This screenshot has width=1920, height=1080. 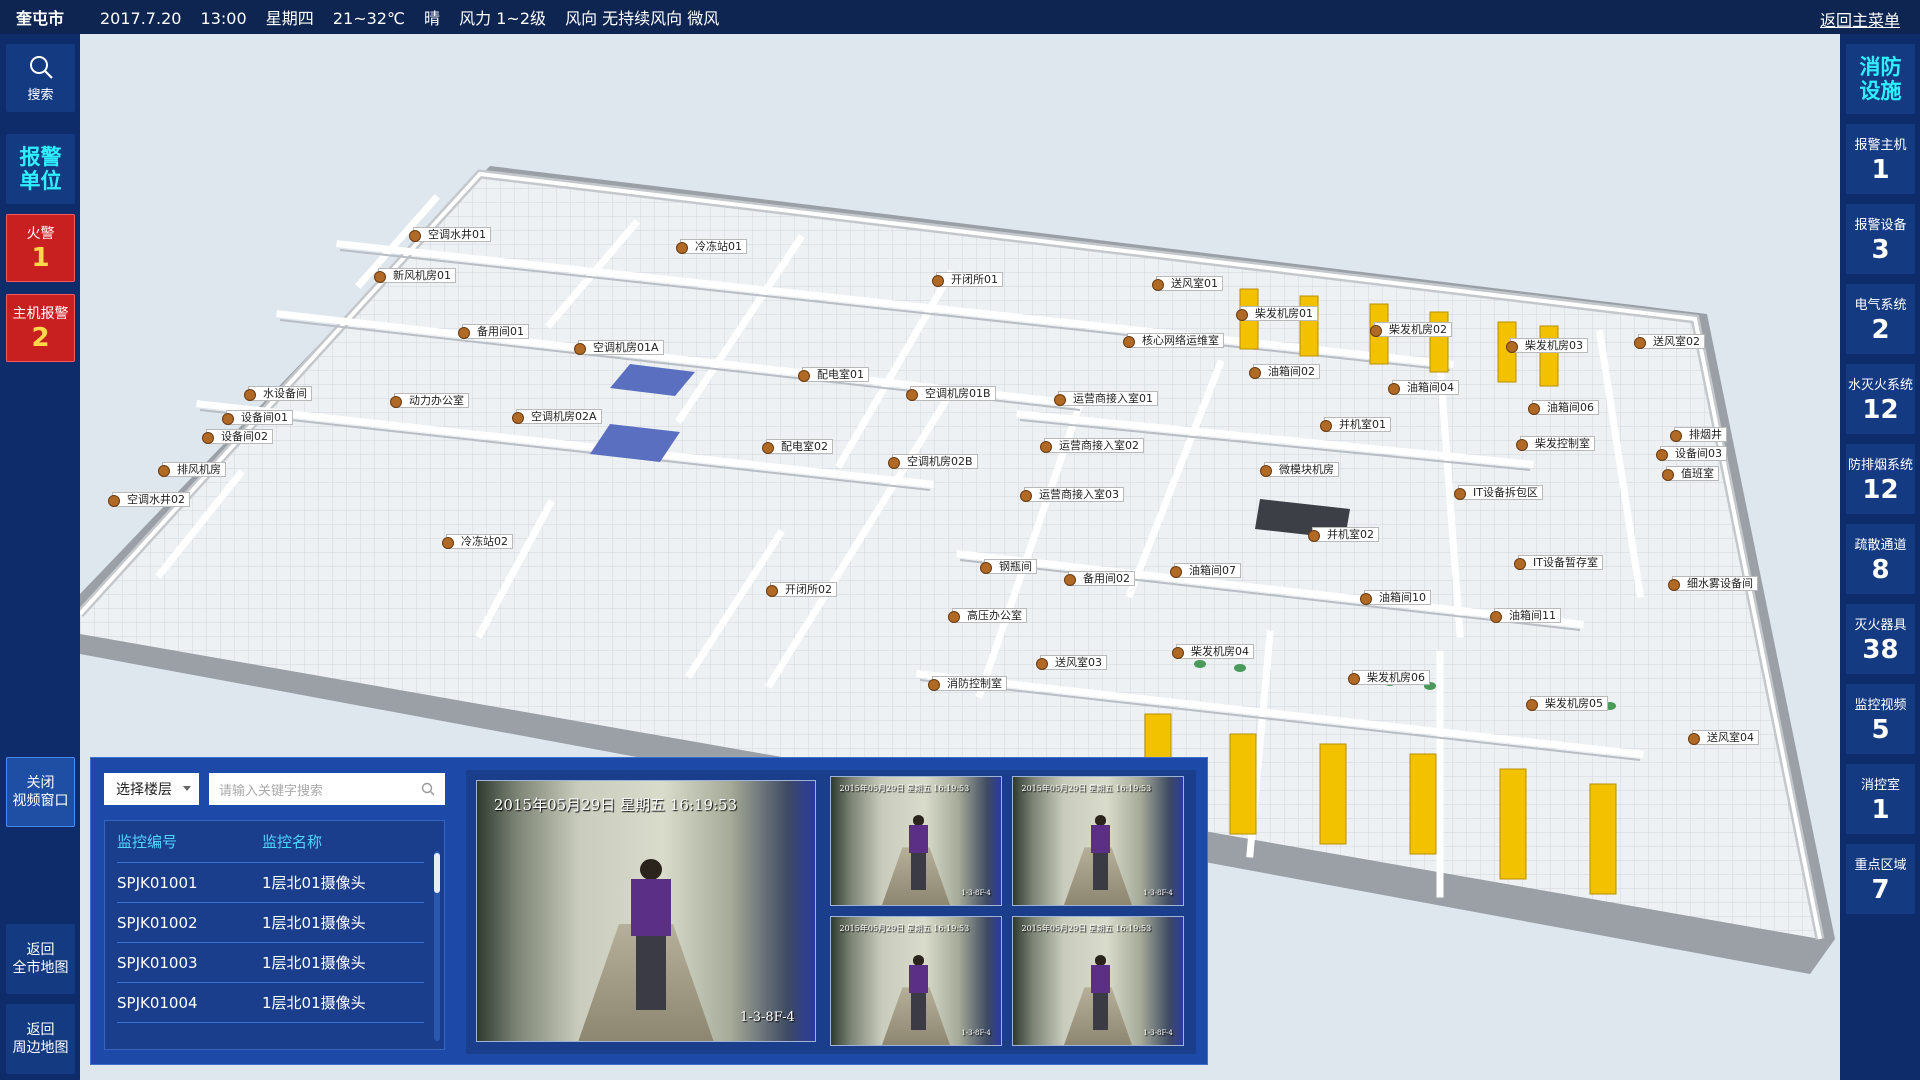 I want to click on room-label: 新风机房01, so click(x=415, y=275).